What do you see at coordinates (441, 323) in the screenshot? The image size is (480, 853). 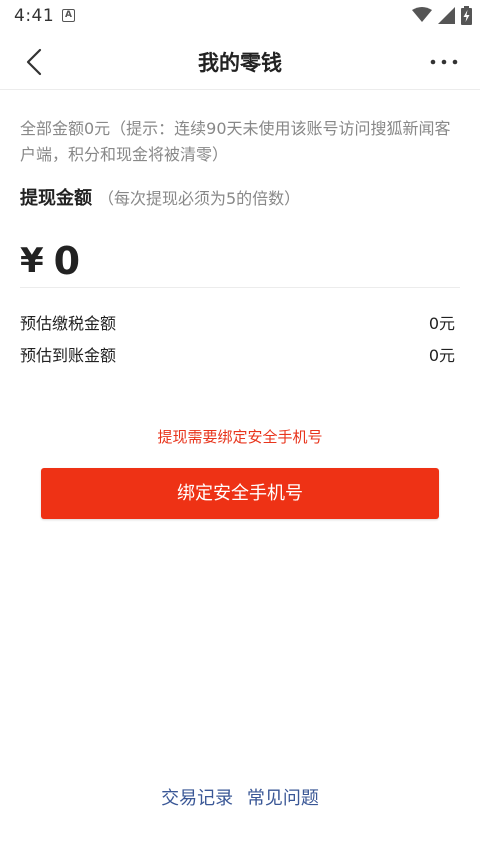 I see `estimated-tax-value: 0元` at bounding box center [441, 323].